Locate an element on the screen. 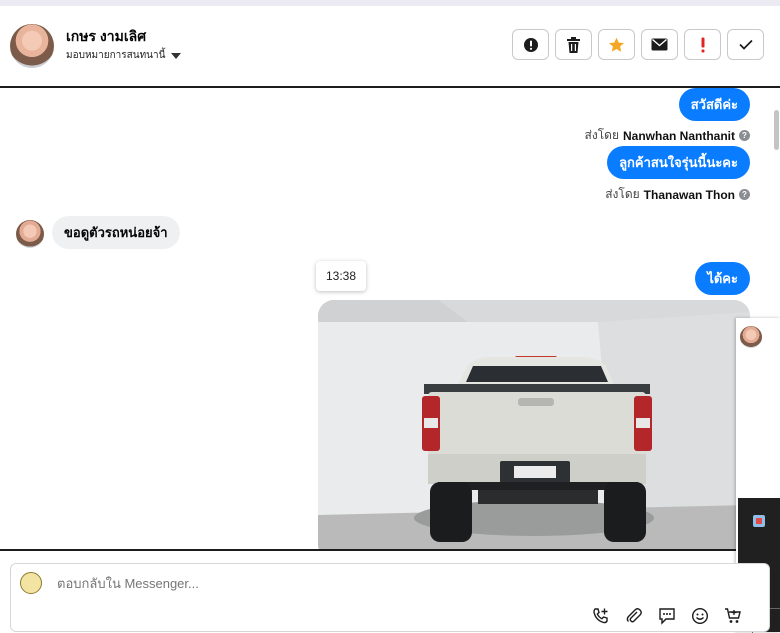  alert-circle-icon is located at coordinates (530, 44).